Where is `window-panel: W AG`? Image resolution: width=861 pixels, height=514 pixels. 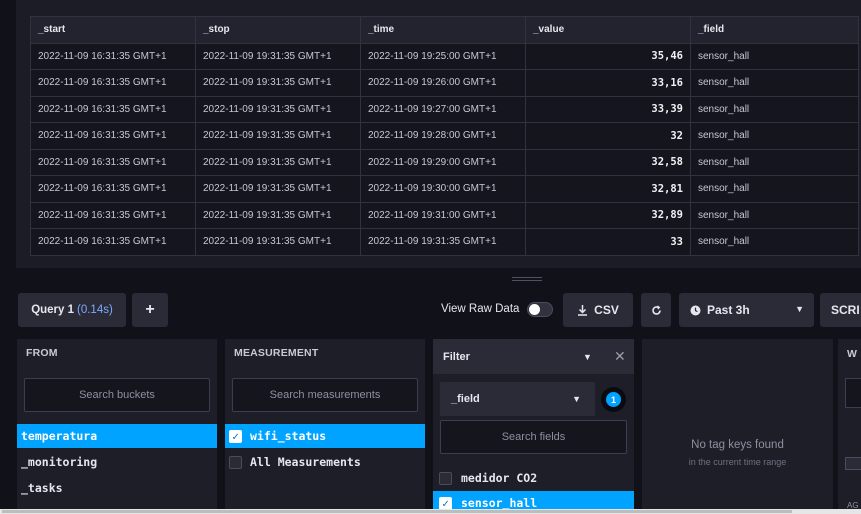
window-panel: W AG is located at coordinates (849, 426).